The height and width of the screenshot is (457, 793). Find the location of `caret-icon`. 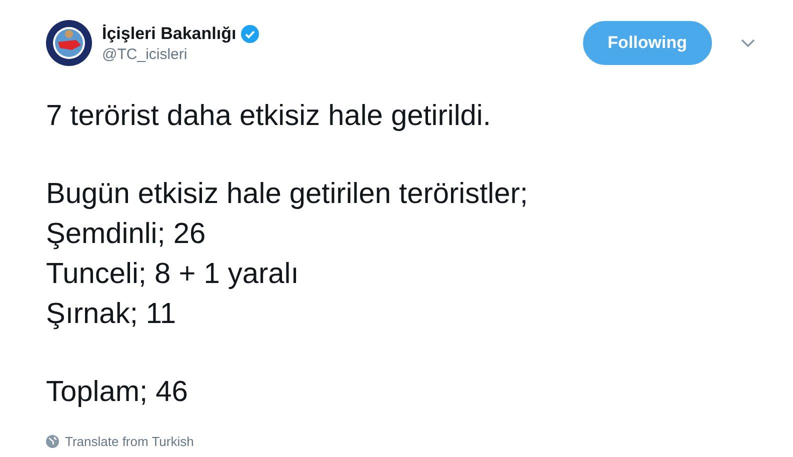

caret-icon is located at coordinates (748, 43).